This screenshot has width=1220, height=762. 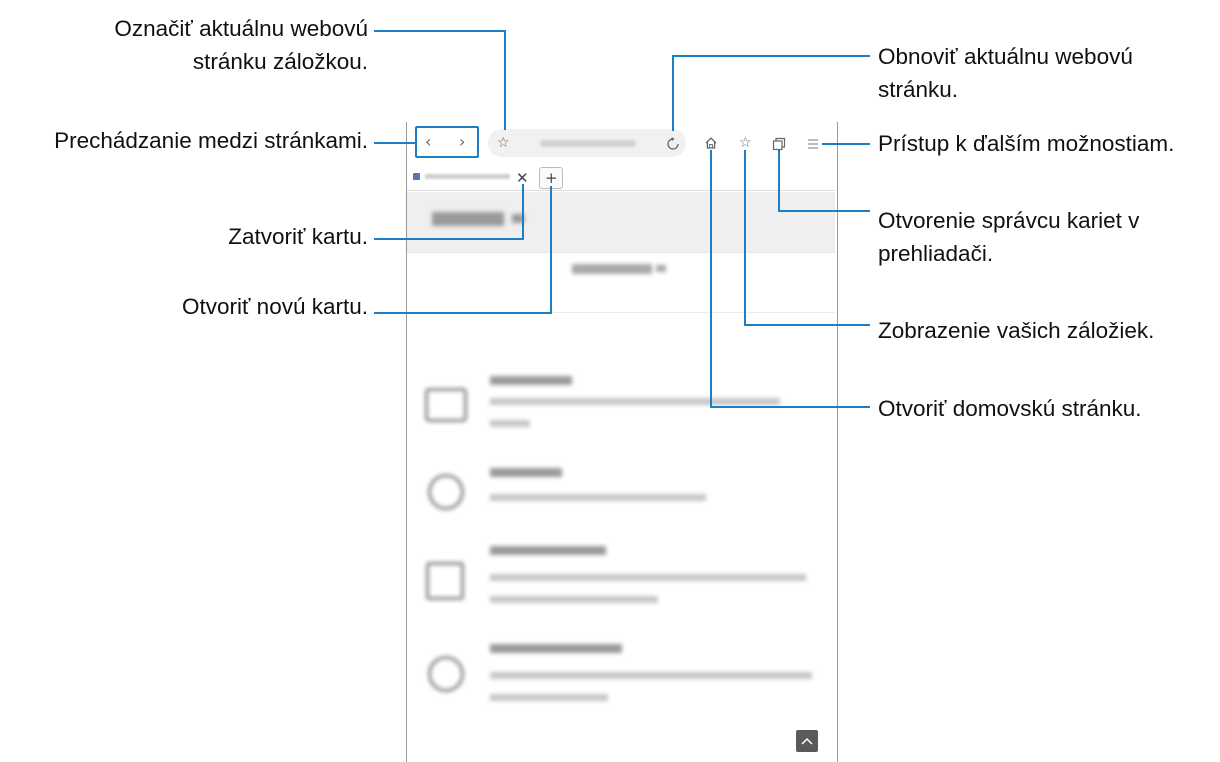 What do you see at coordinates (394, 143) in the screenshot?
I see `leader-navigate` at bounding box center [394, 143].